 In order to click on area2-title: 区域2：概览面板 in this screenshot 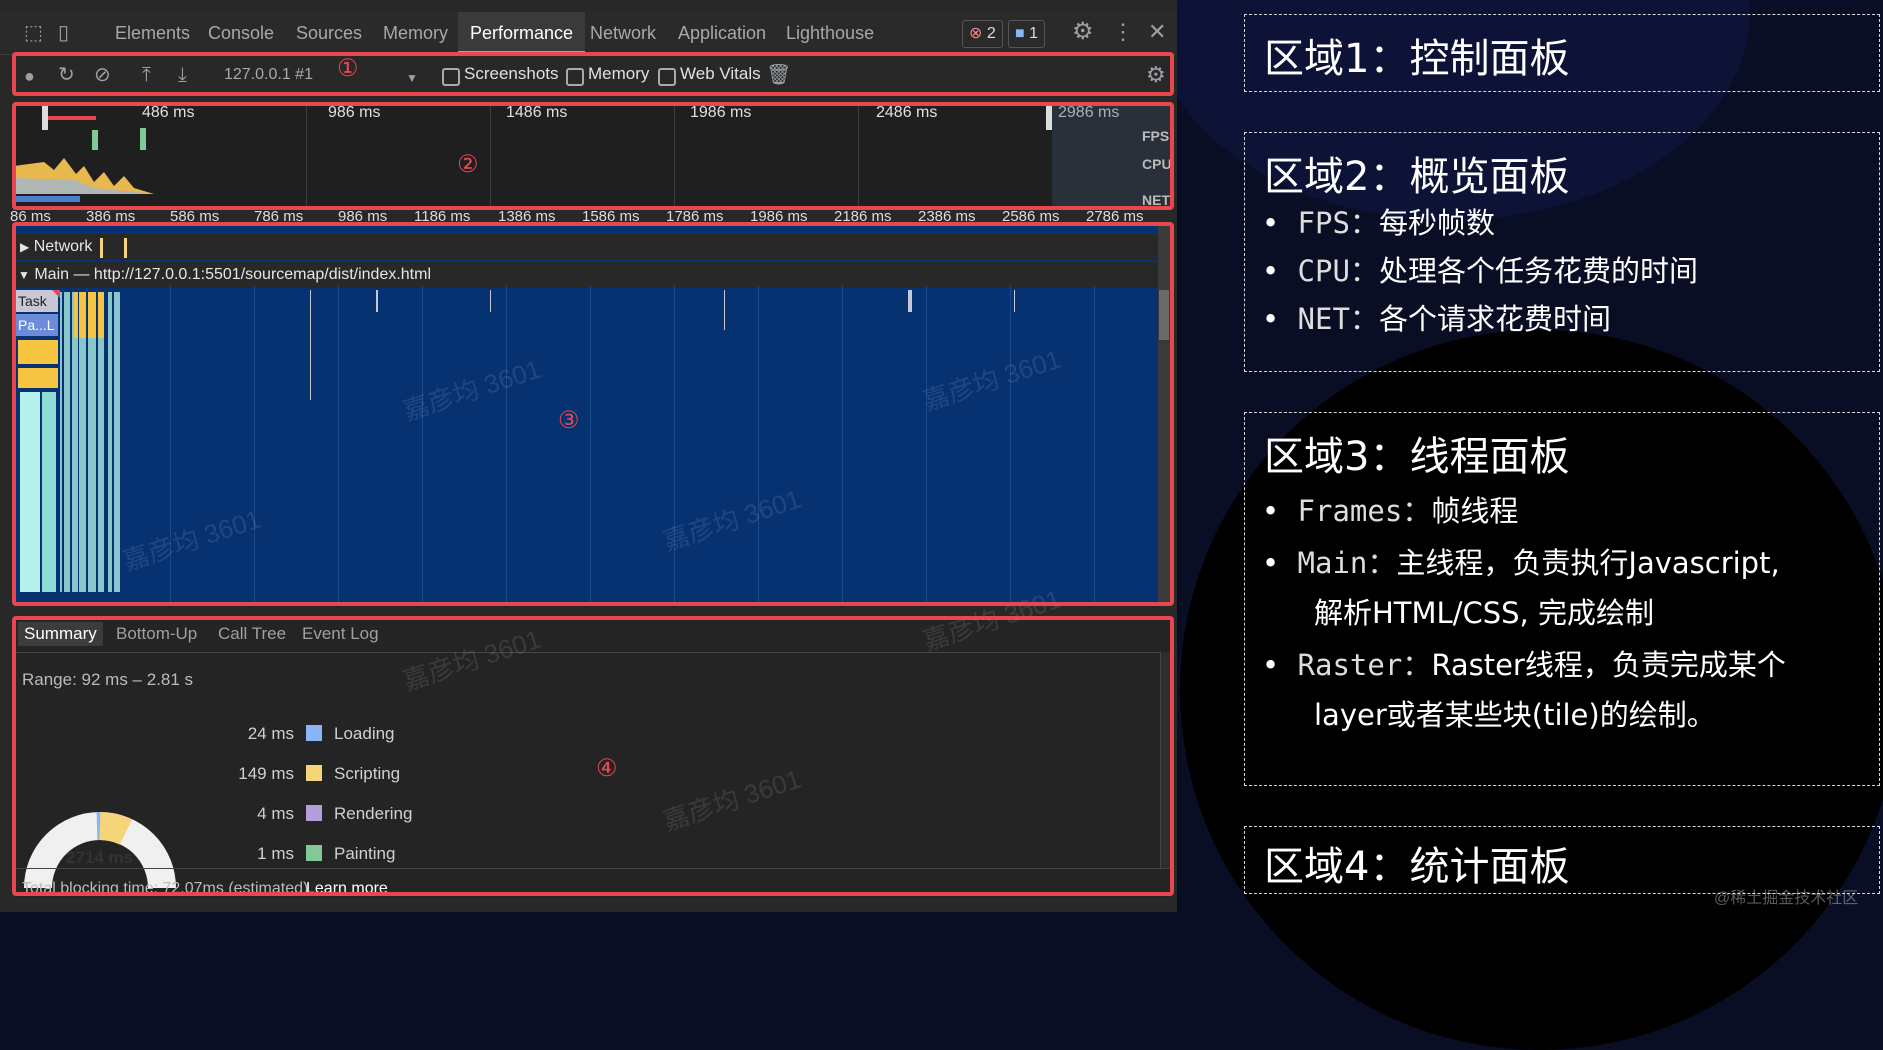, I will do `click(1417, 177)`.